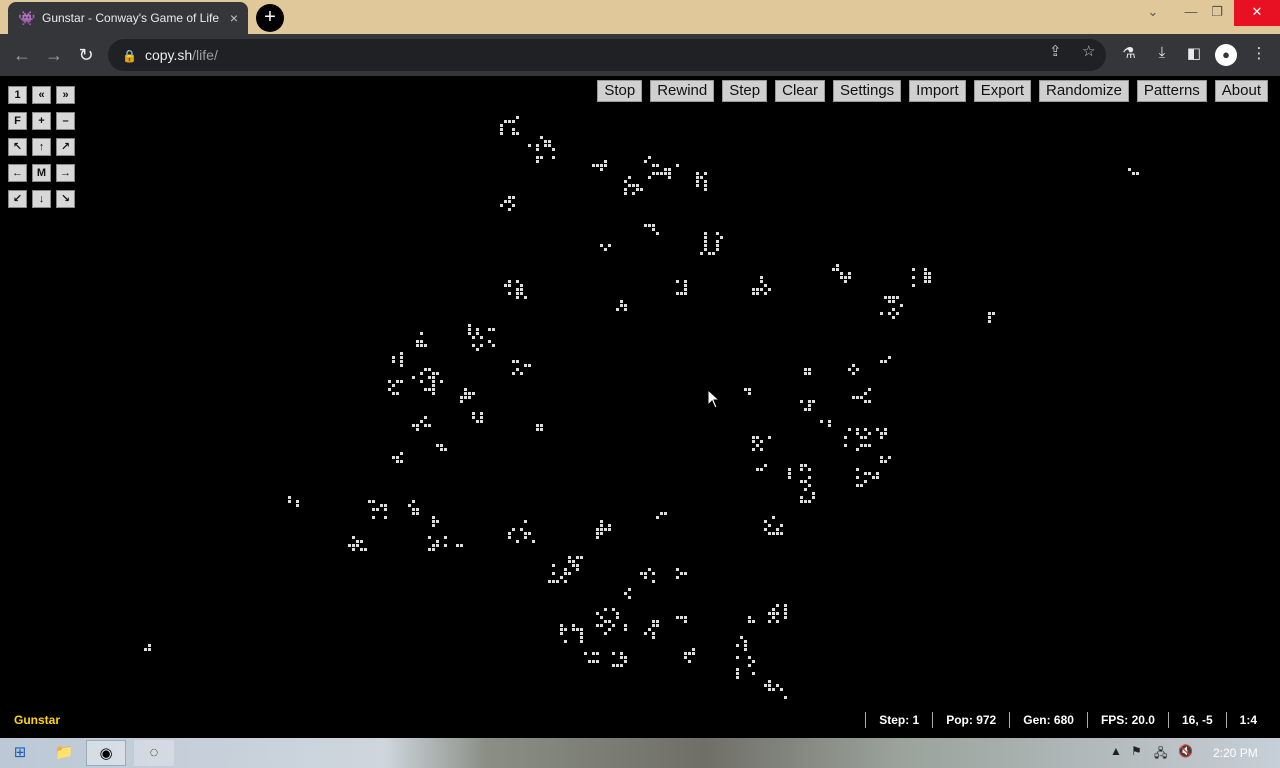  What do you see at coordinates (65, 199) in the screenshot?
I see `pan-down-right-button: ↘` at bounding box center [65, 199].